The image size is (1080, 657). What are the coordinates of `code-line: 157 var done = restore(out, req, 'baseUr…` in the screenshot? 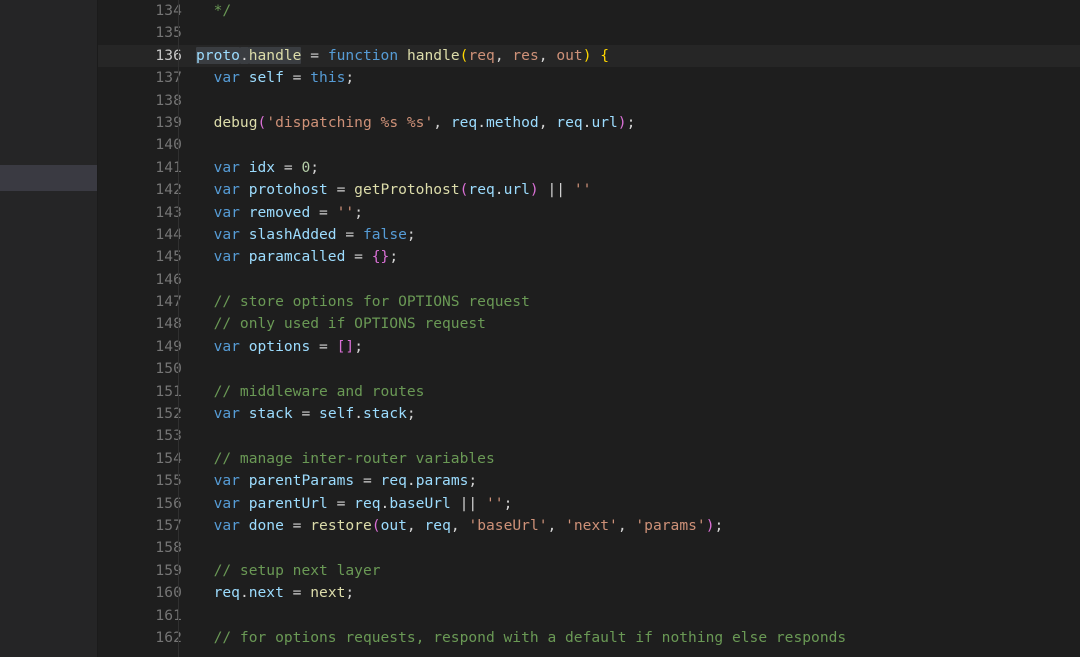 It's located at (589, 526).